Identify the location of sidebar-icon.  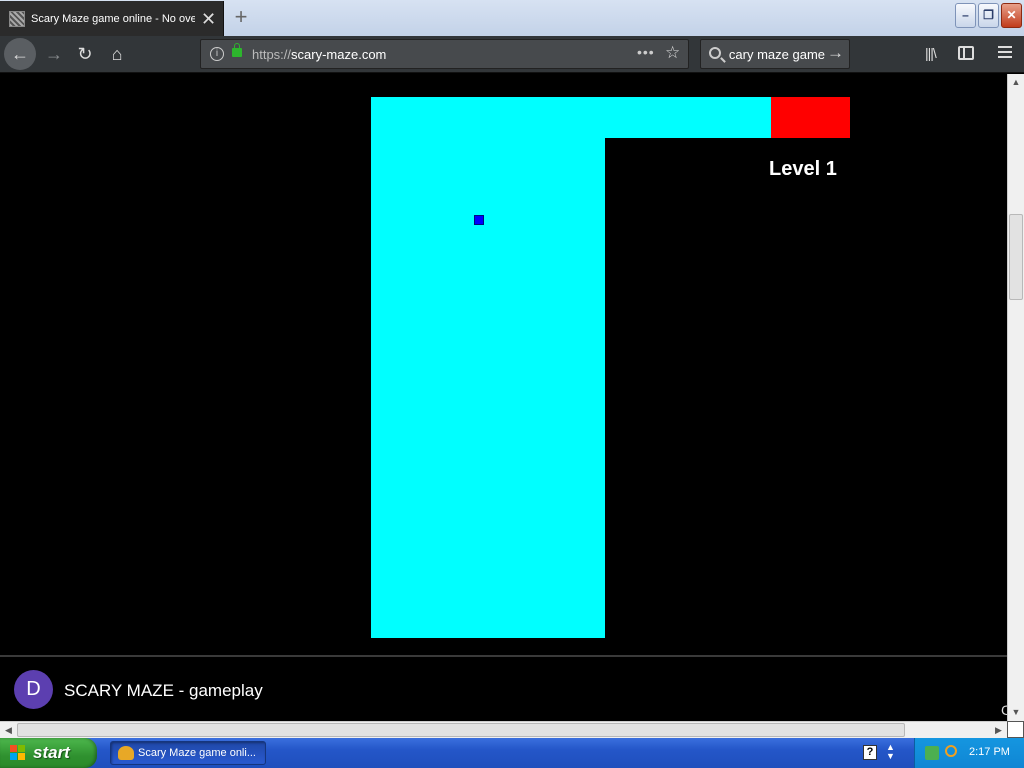
(966, 53).